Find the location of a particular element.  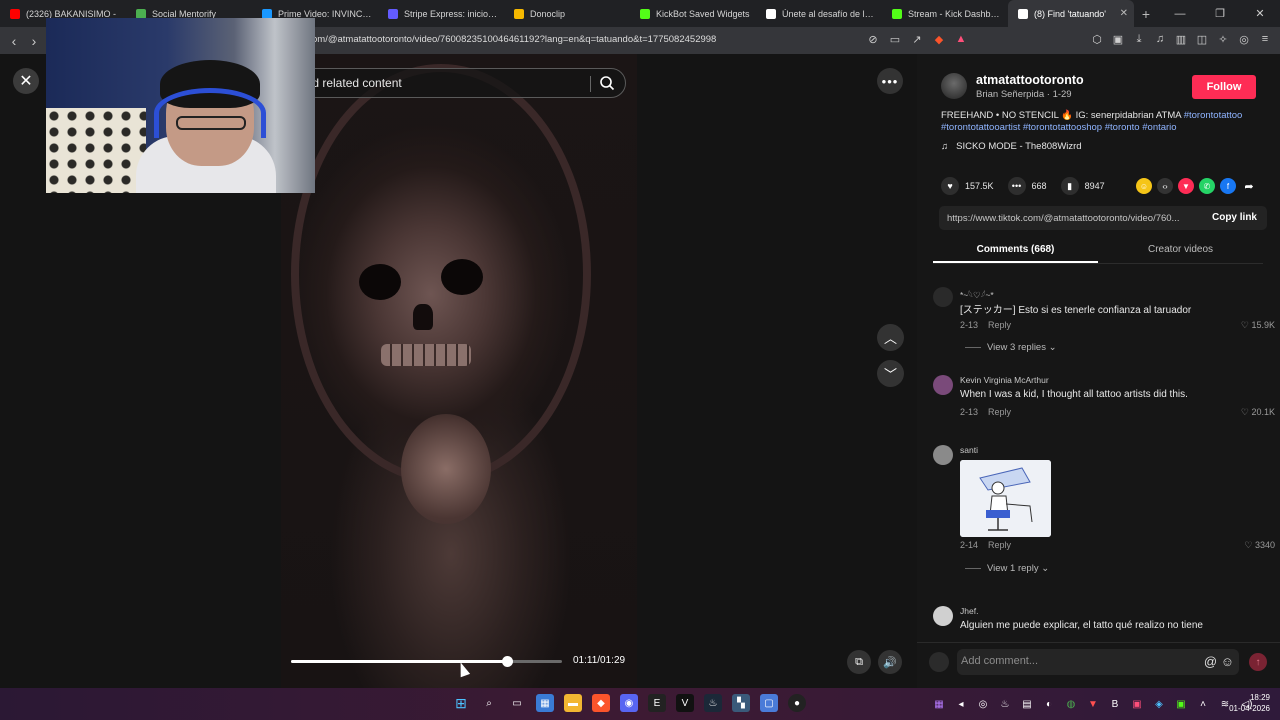

browser-tab: Donoclip is located at coordinates (567, 13).